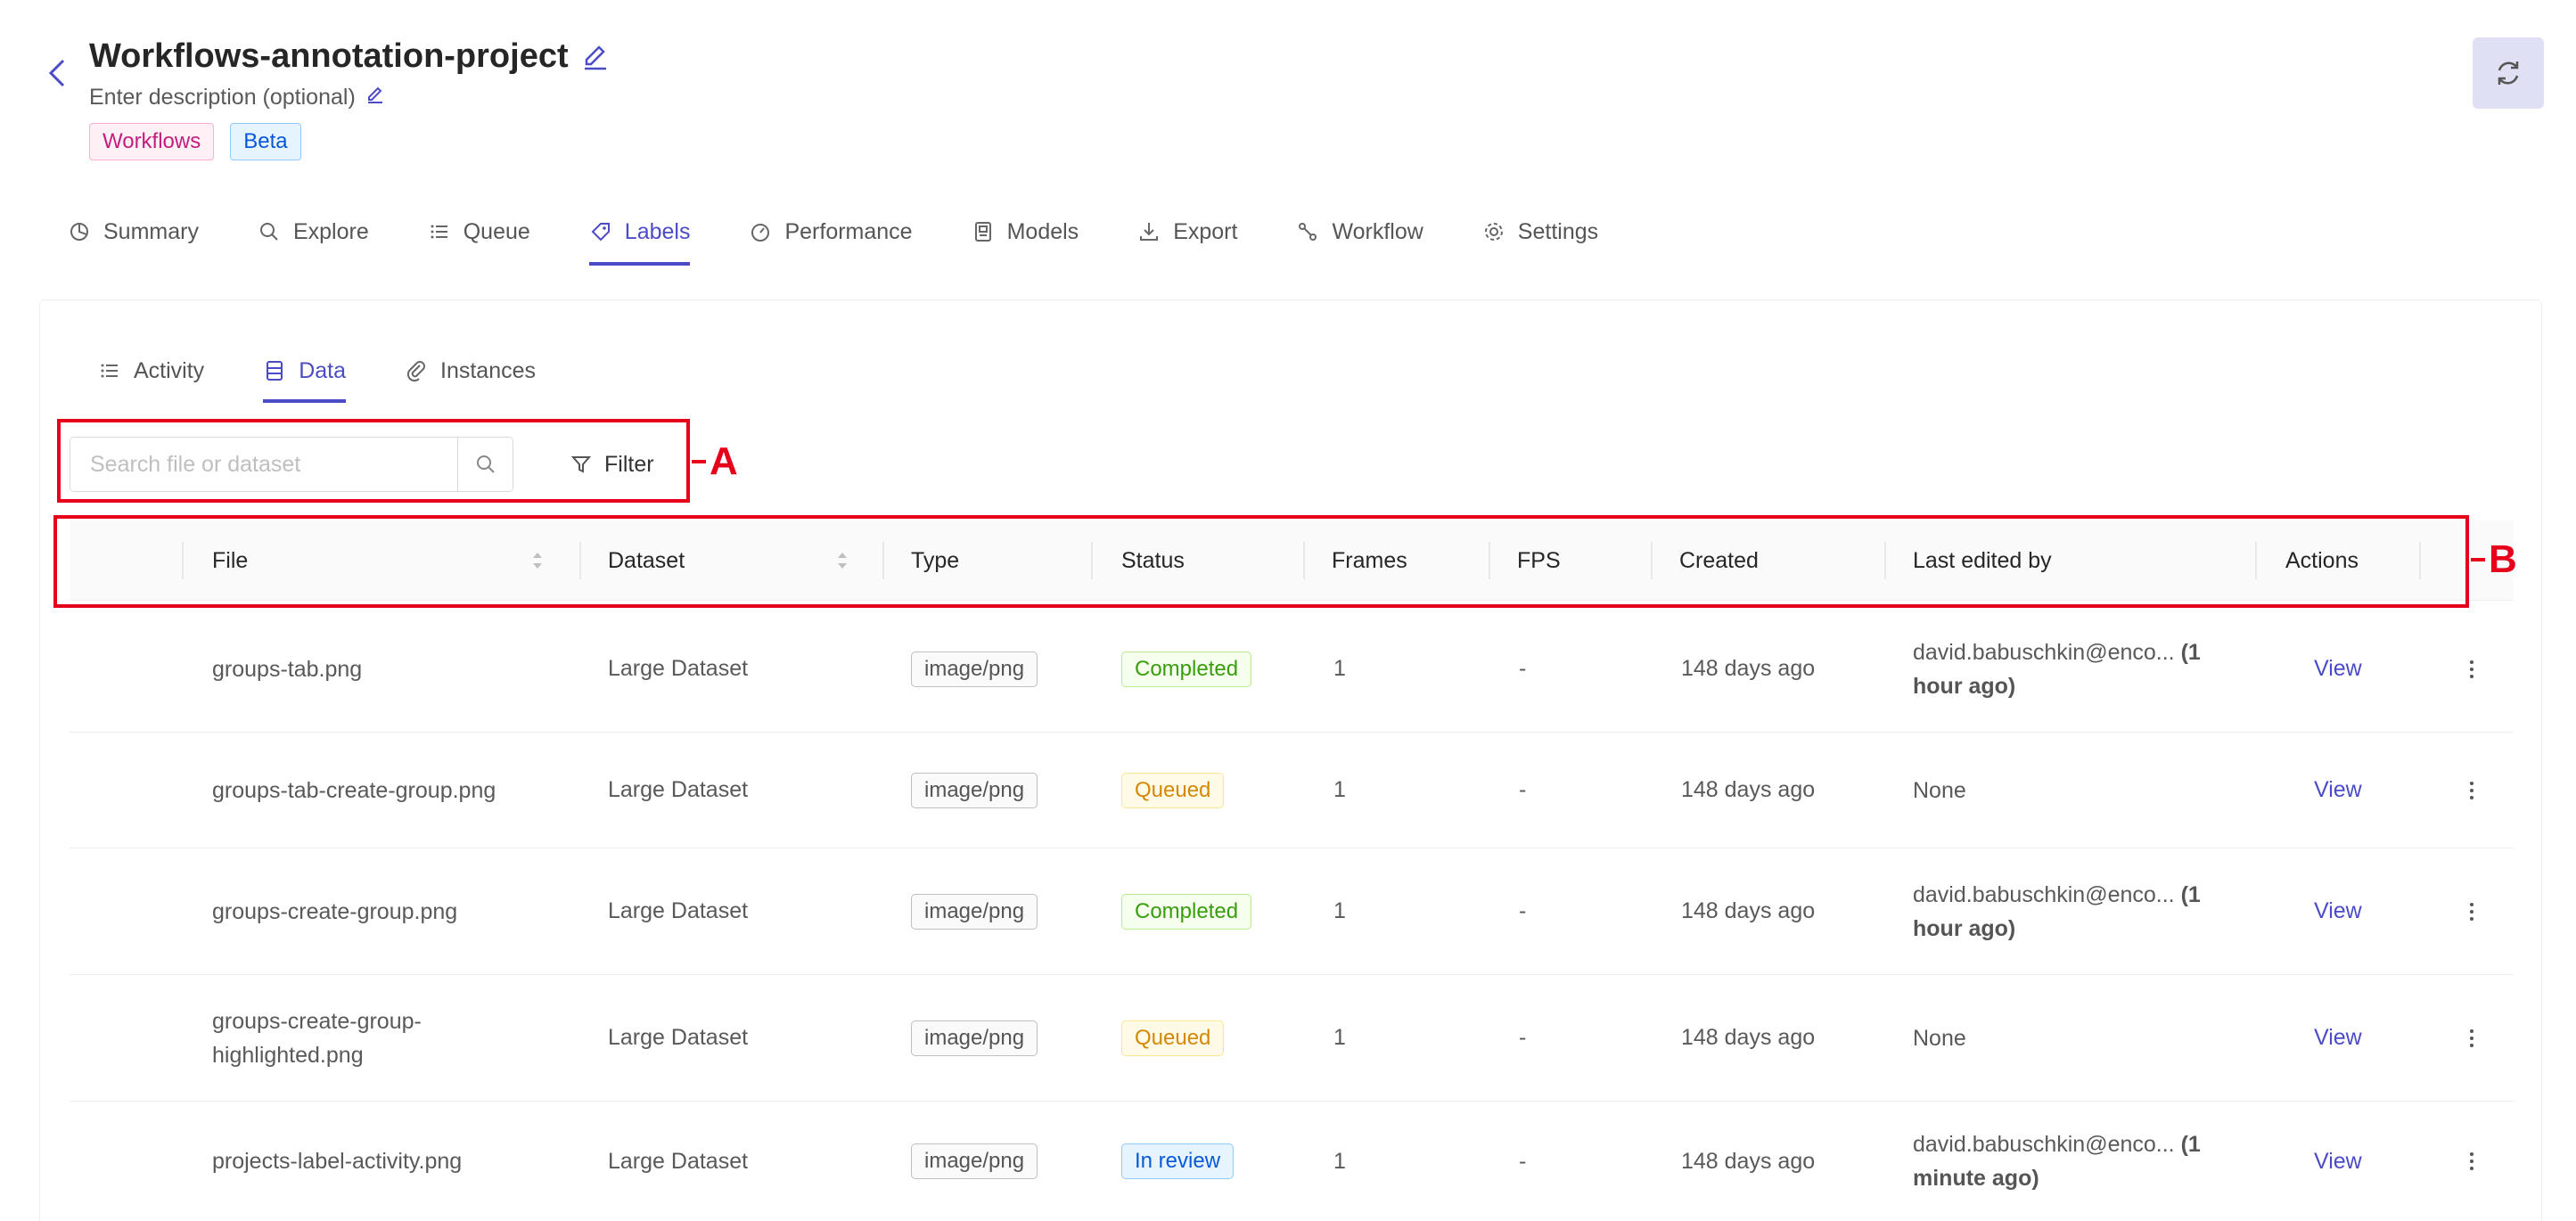 This screenshot has height=1221, width=2576. Describe the element at coordinates (317, 1038) in the screenshot. I see `file-name: groups-create-group-highlighted.png` at that location.